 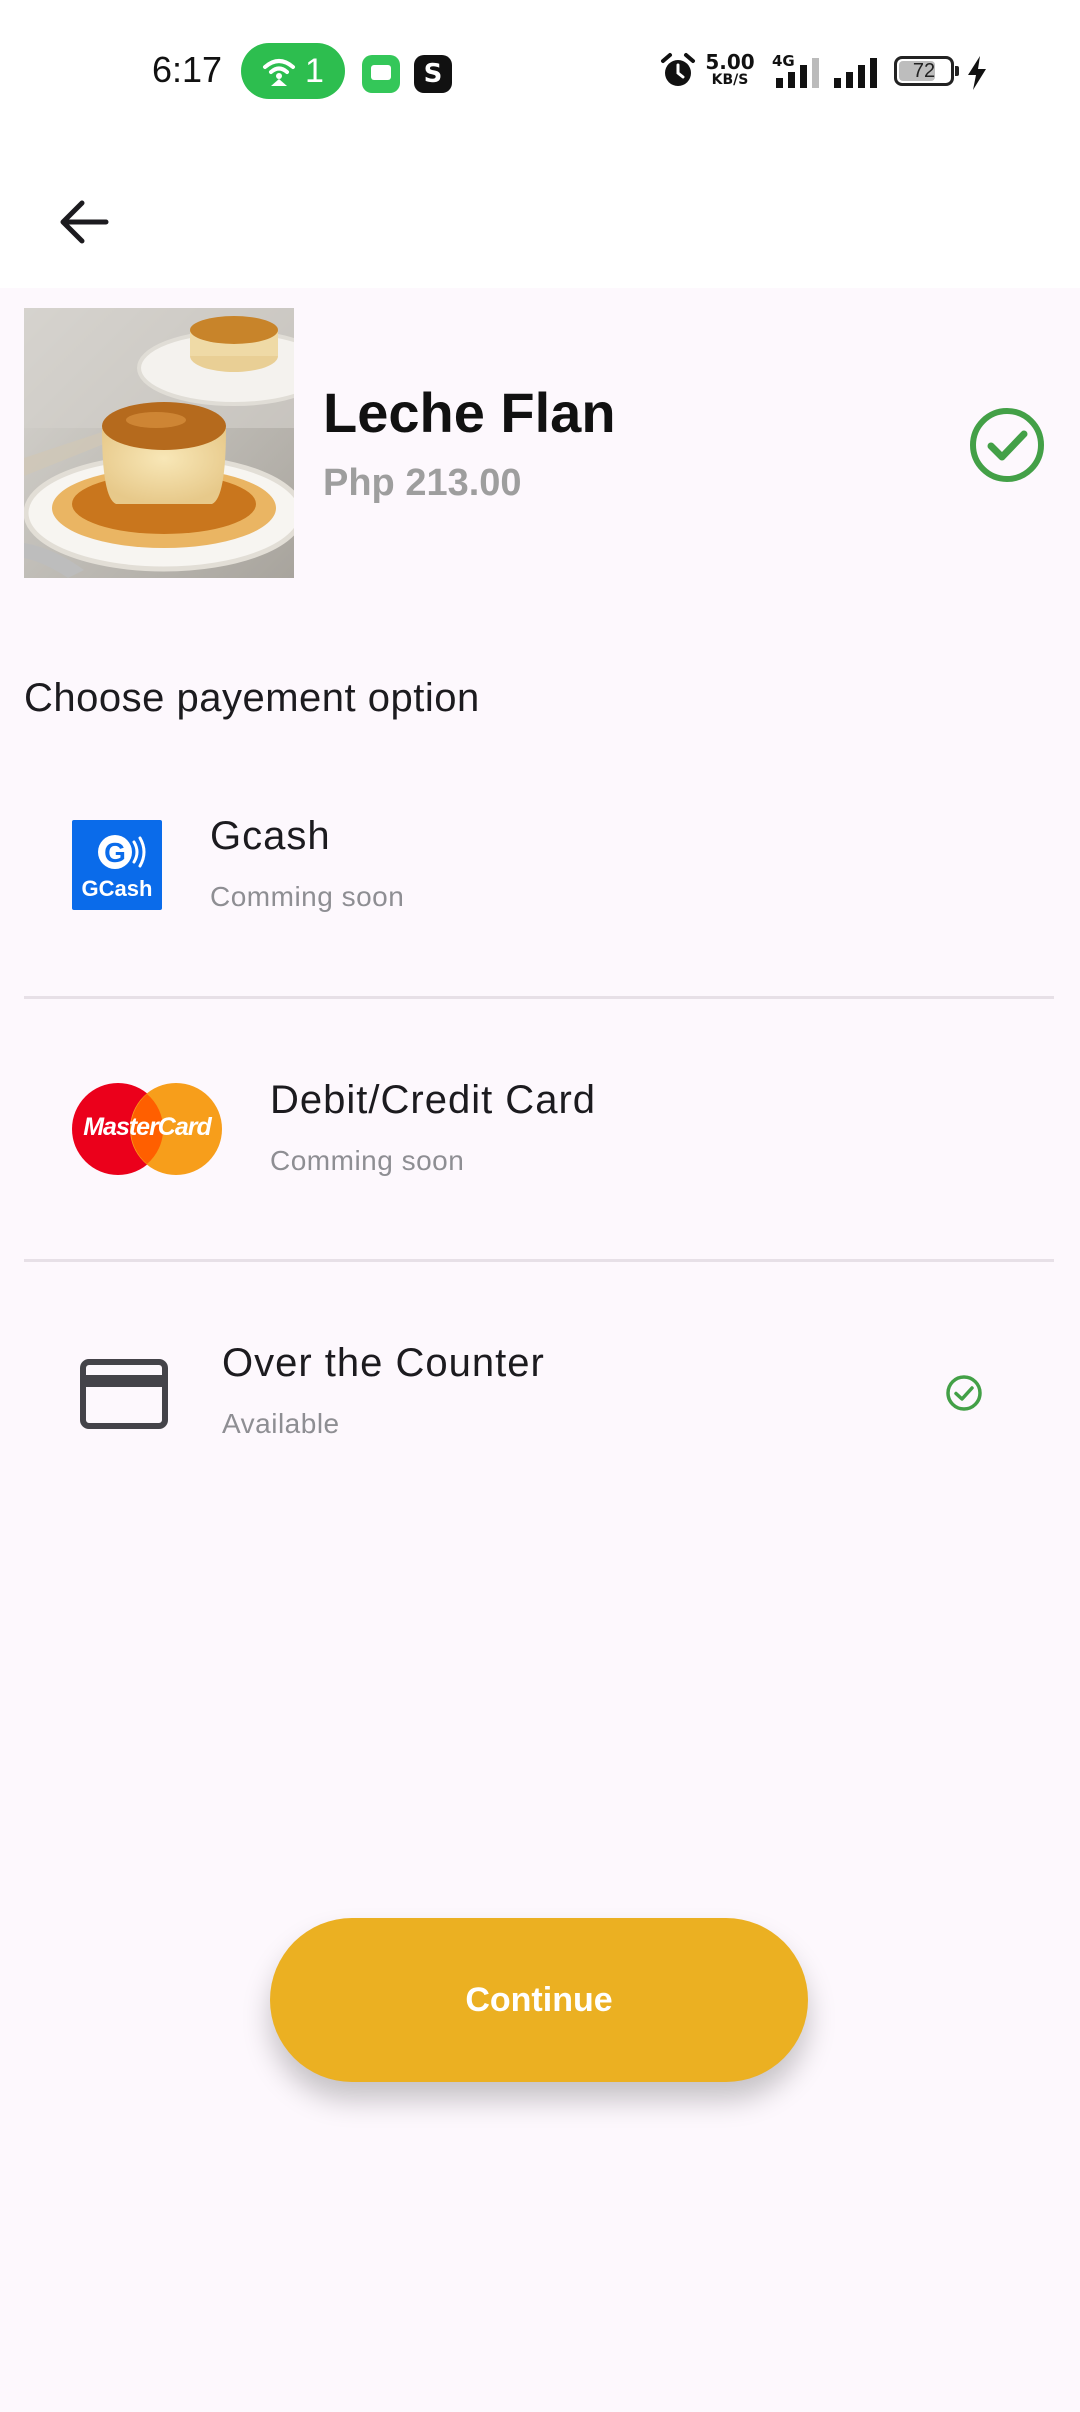 I want to click on back-button, so click(x=84, y=222).